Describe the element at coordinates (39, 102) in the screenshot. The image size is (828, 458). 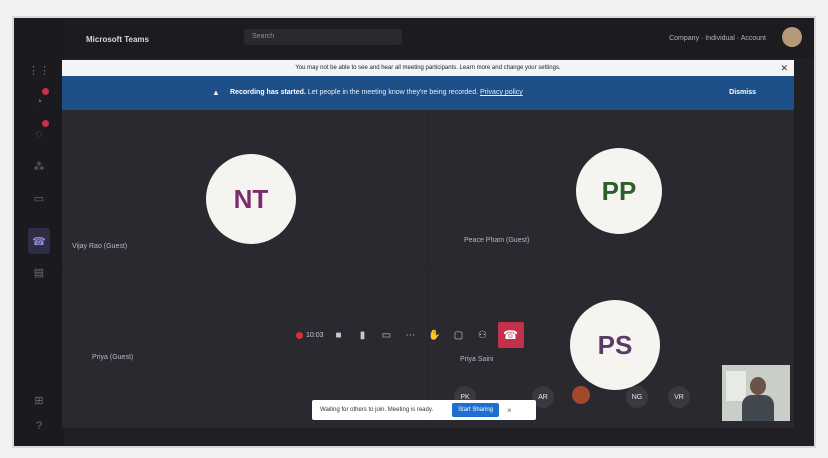
I see `activity-icon: ◔` at that location.